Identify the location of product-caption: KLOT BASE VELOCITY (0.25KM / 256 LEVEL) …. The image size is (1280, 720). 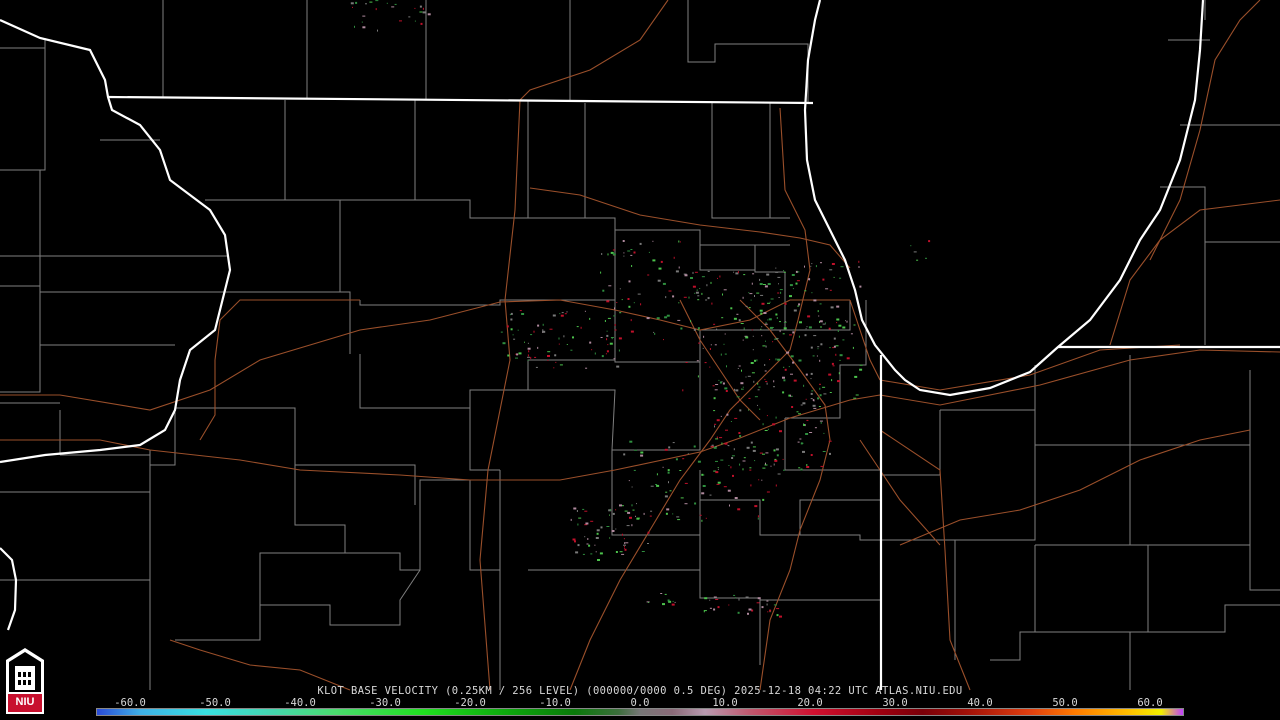
(640, 691).